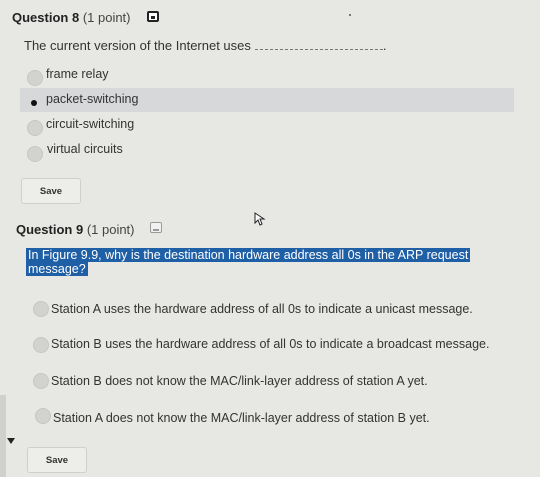 Image resolution: width=540 pixels, height=477 pixels. I want to click on q8-option-2-radio, so click(34, 103).